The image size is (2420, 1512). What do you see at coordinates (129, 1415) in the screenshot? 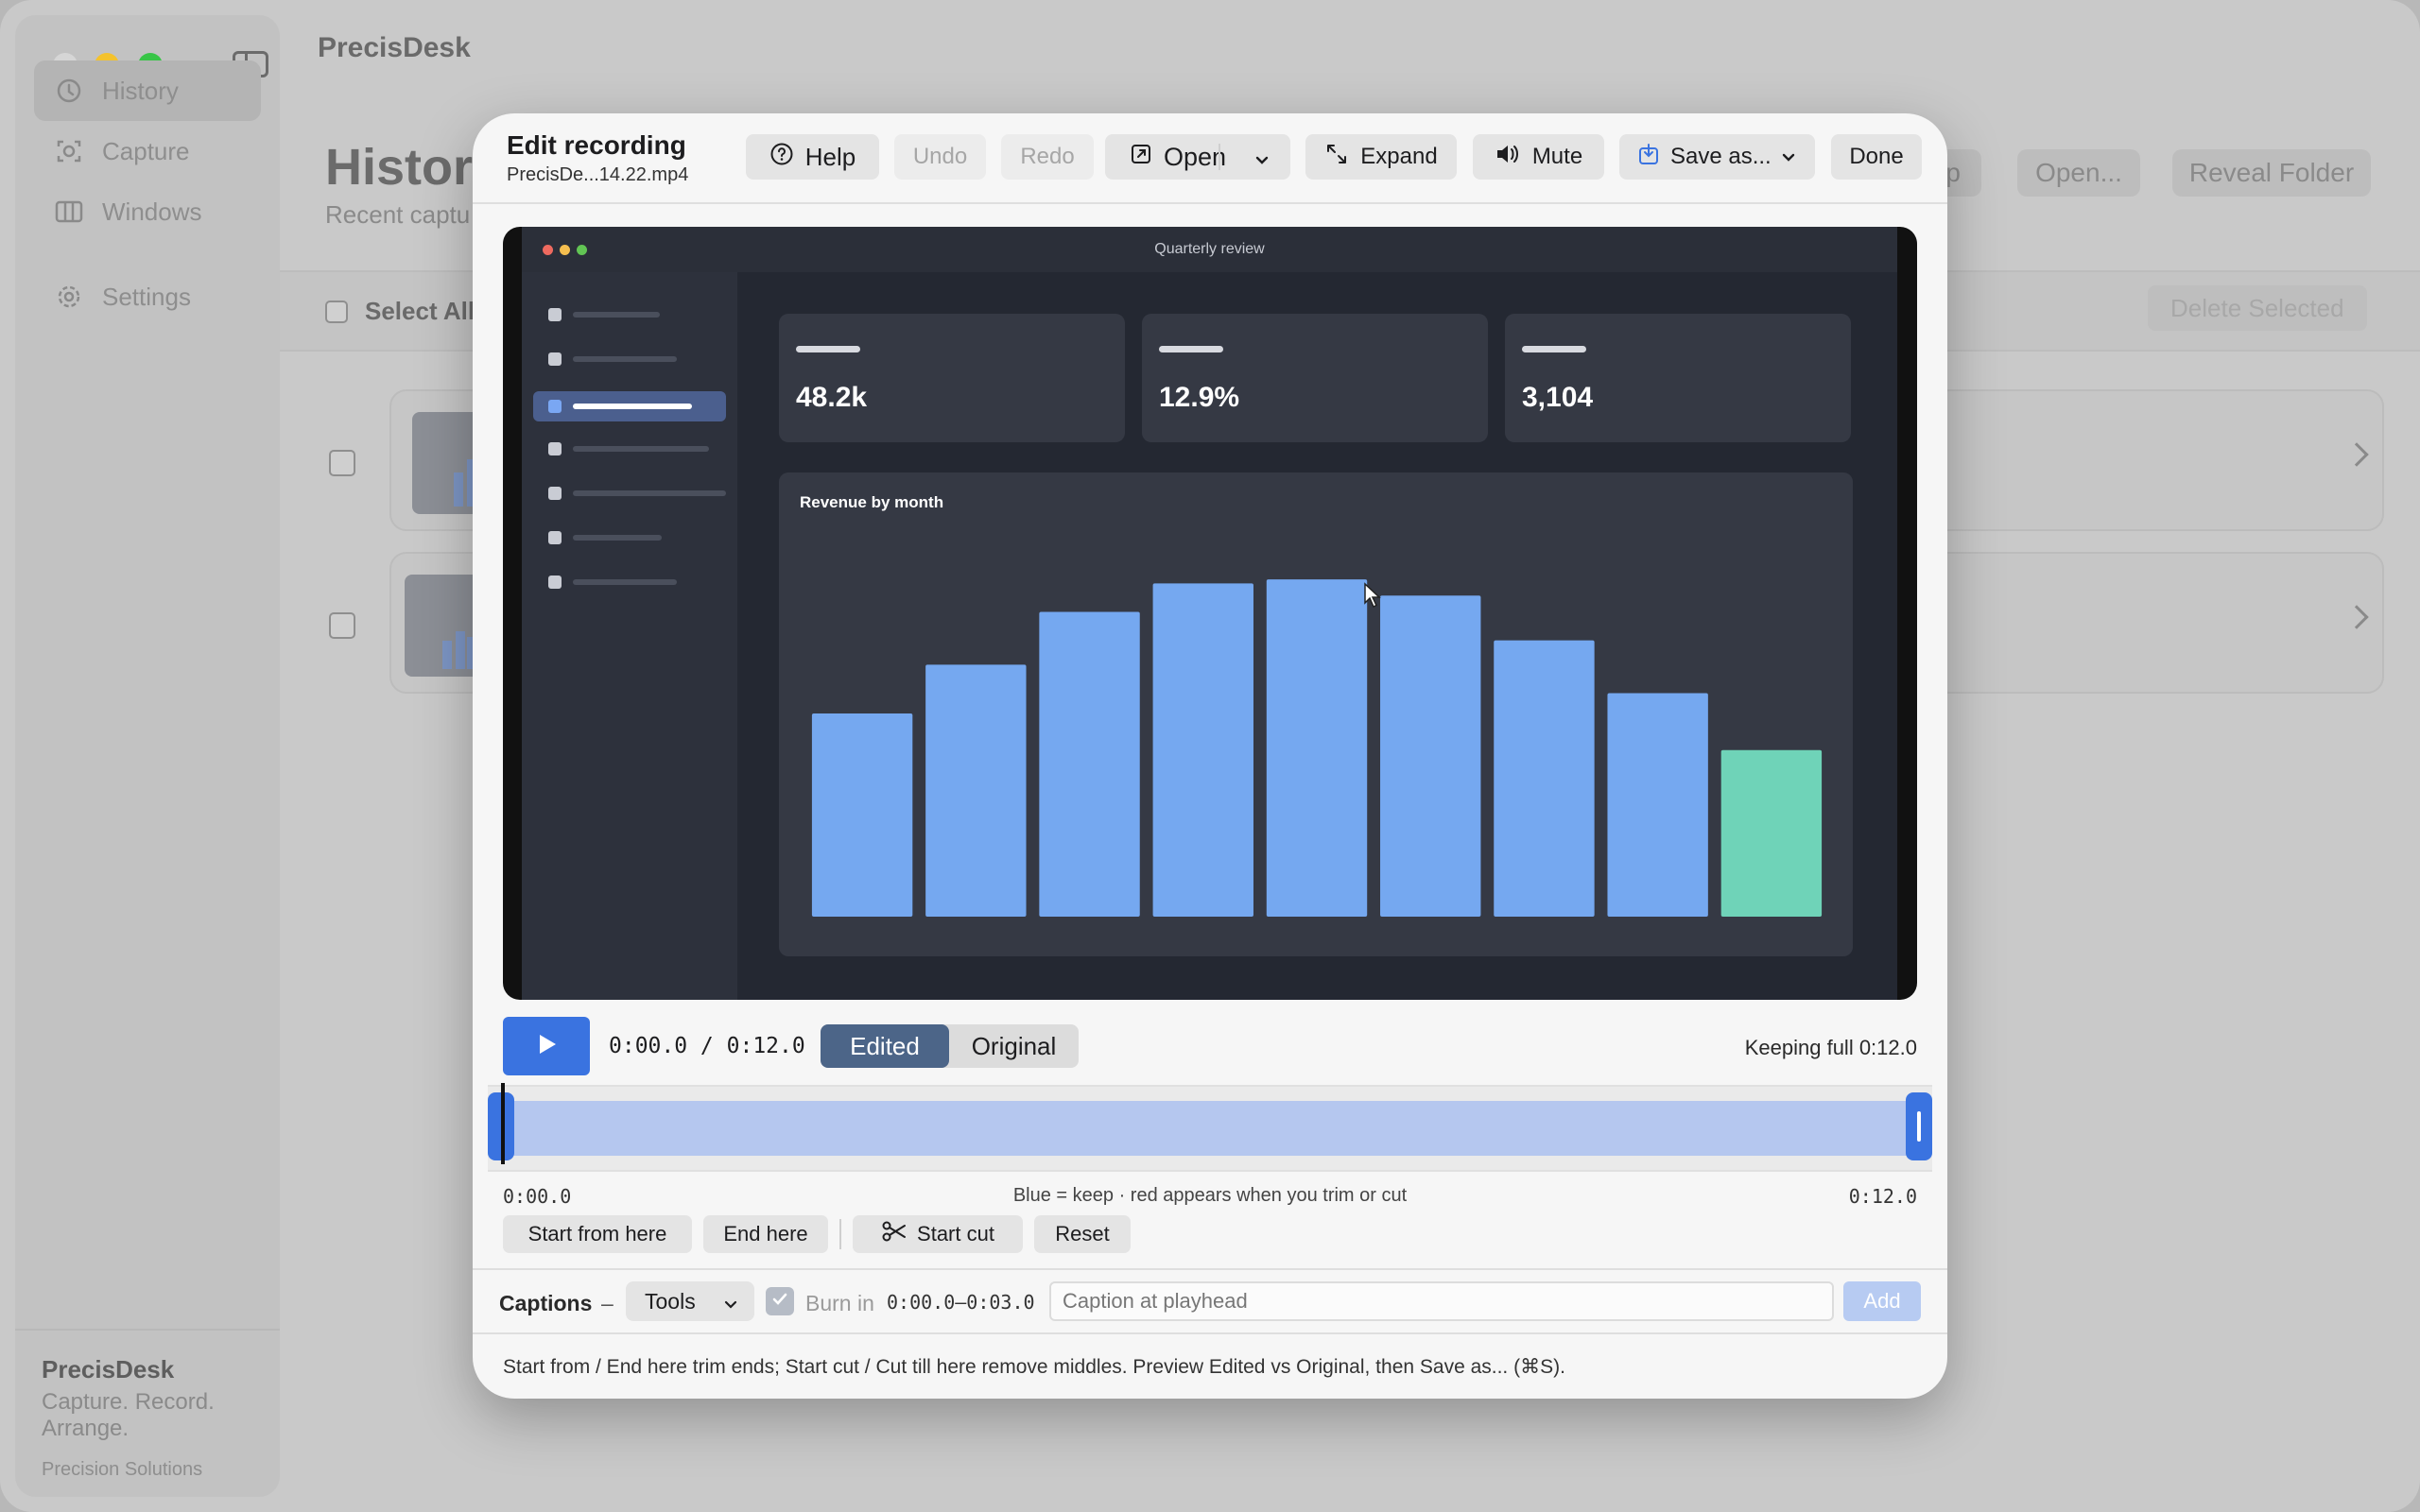
I see `sidebar-tagline: Capture. Record. Arrange.` at bounding box center [129, 1415].